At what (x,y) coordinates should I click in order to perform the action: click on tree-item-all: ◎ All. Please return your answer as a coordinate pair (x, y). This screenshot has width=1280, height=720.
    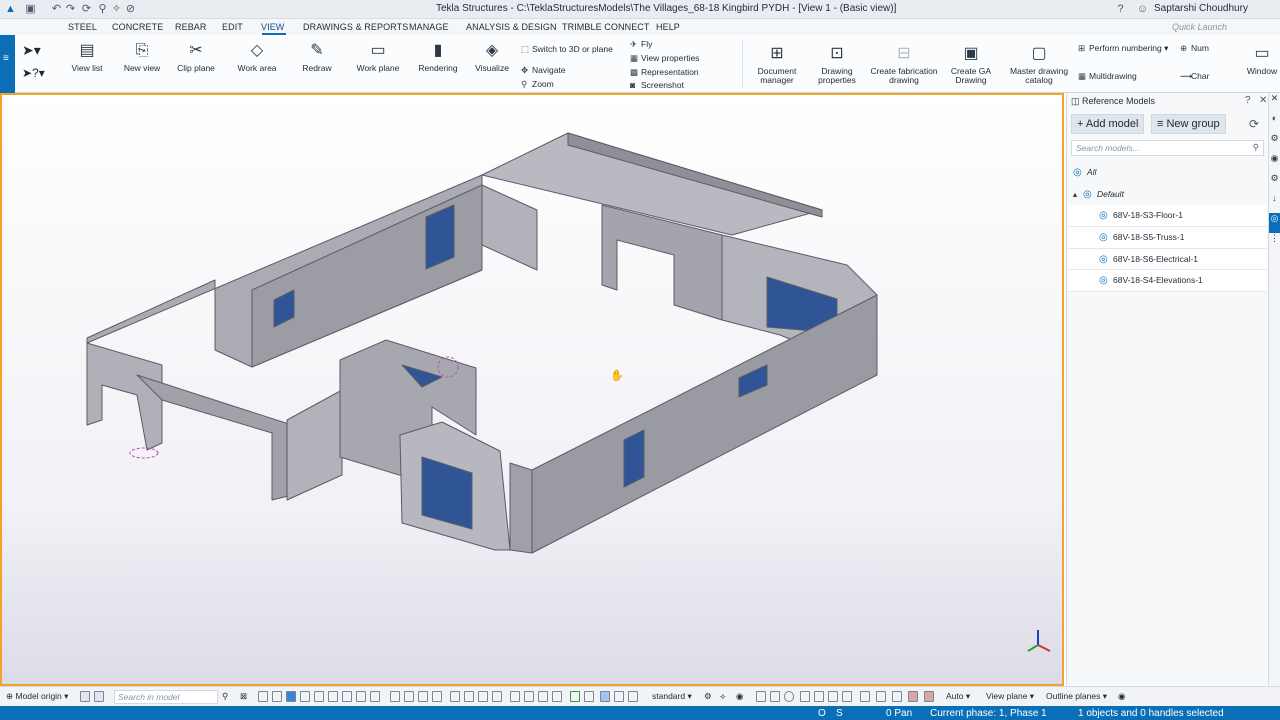
    Looking at the image, I should click on (1167, 173).